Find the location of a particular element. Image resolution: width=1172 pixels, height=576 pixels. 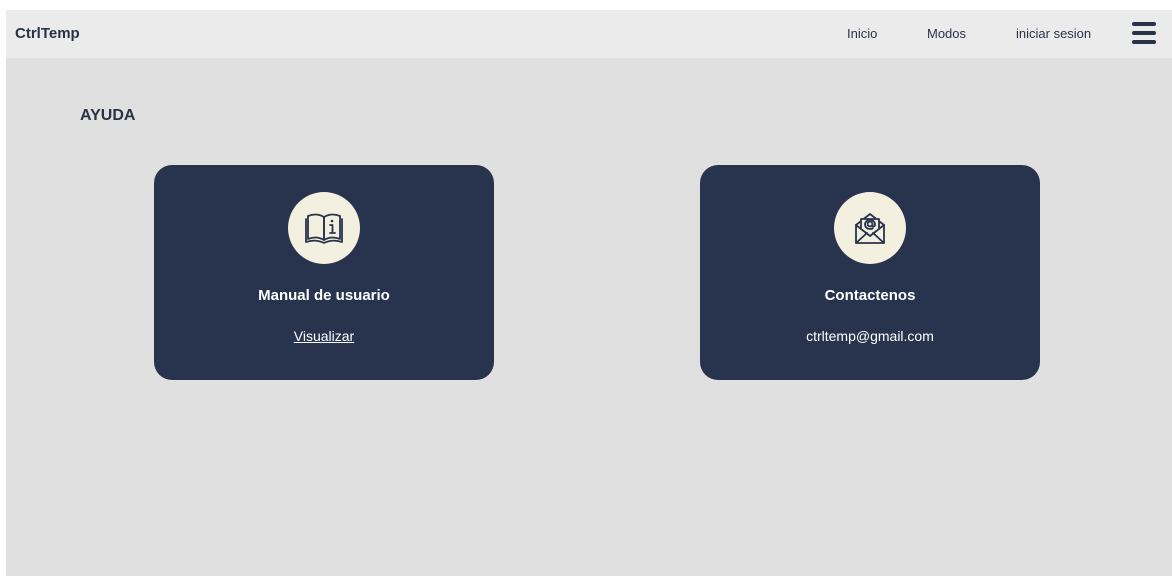

hamburger-menu-icon is located at coordinates (1144, 33).